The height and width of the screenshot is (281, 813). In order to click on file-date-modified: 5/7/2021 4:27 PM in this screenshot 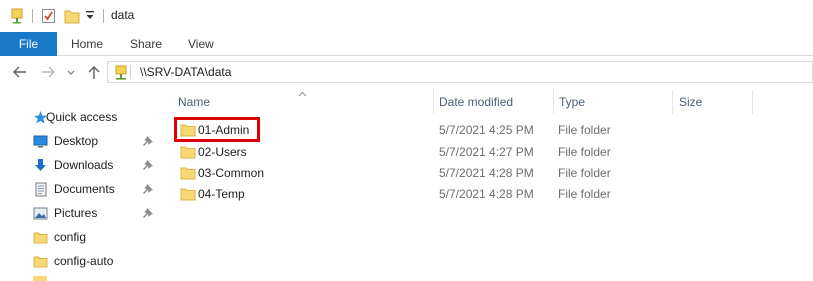, I will do `click(486, 152)`.